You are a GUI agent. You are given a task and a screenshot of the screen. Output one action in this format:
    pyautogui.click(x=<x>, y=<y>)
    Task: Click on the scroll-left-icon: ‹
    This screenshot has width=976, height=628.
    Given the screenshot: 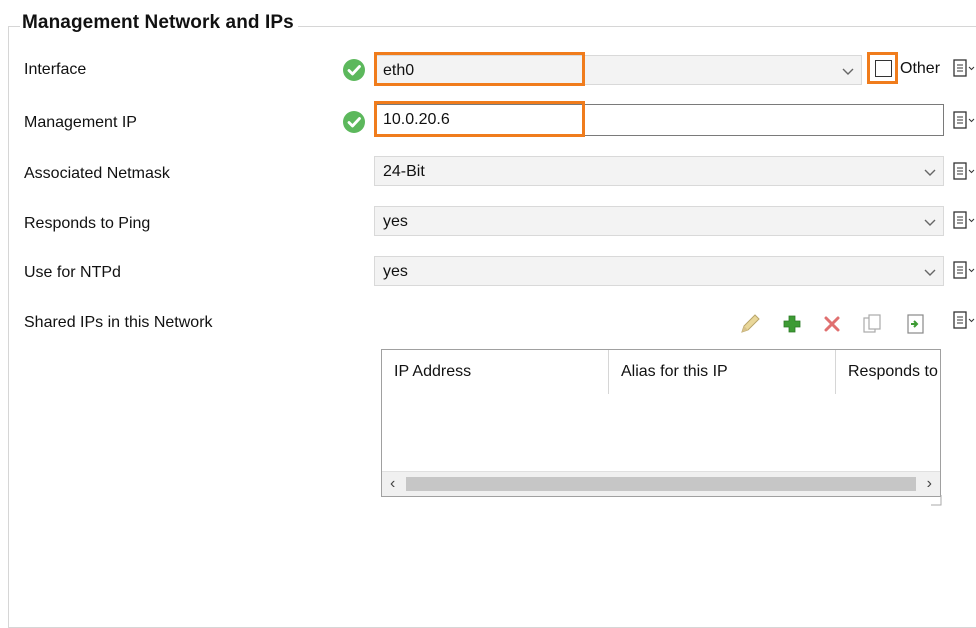 What is the action you would take?
    pyautogui.click(x=392, y=484)
    